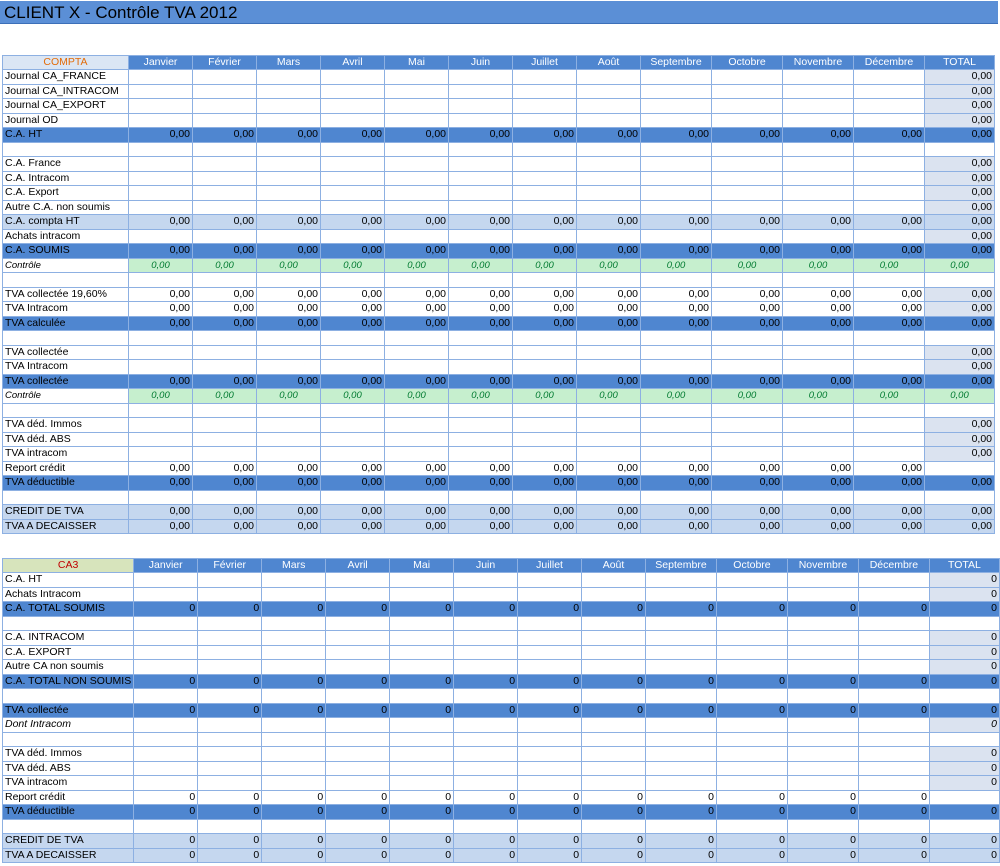 The width and height of the screenshot is (1000, 866). Describe the element at coordinates (550, 565) in the screenshot. I see `ca3-month-header: Juillet` at that location.